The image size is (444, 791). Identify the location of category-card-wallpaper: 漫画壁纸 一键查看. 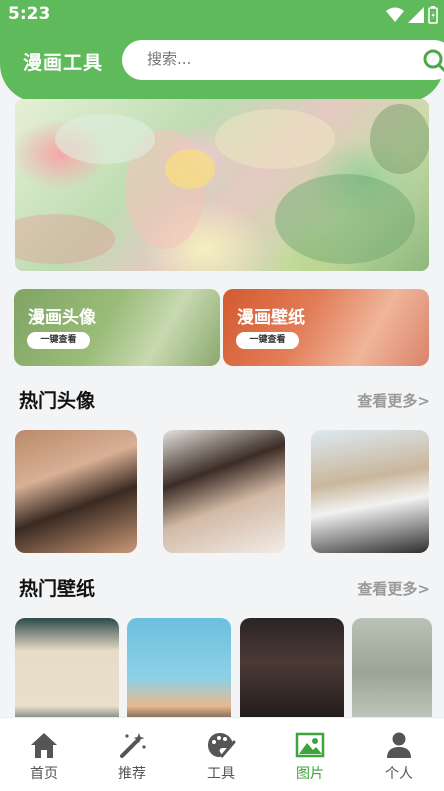
(326, 327).